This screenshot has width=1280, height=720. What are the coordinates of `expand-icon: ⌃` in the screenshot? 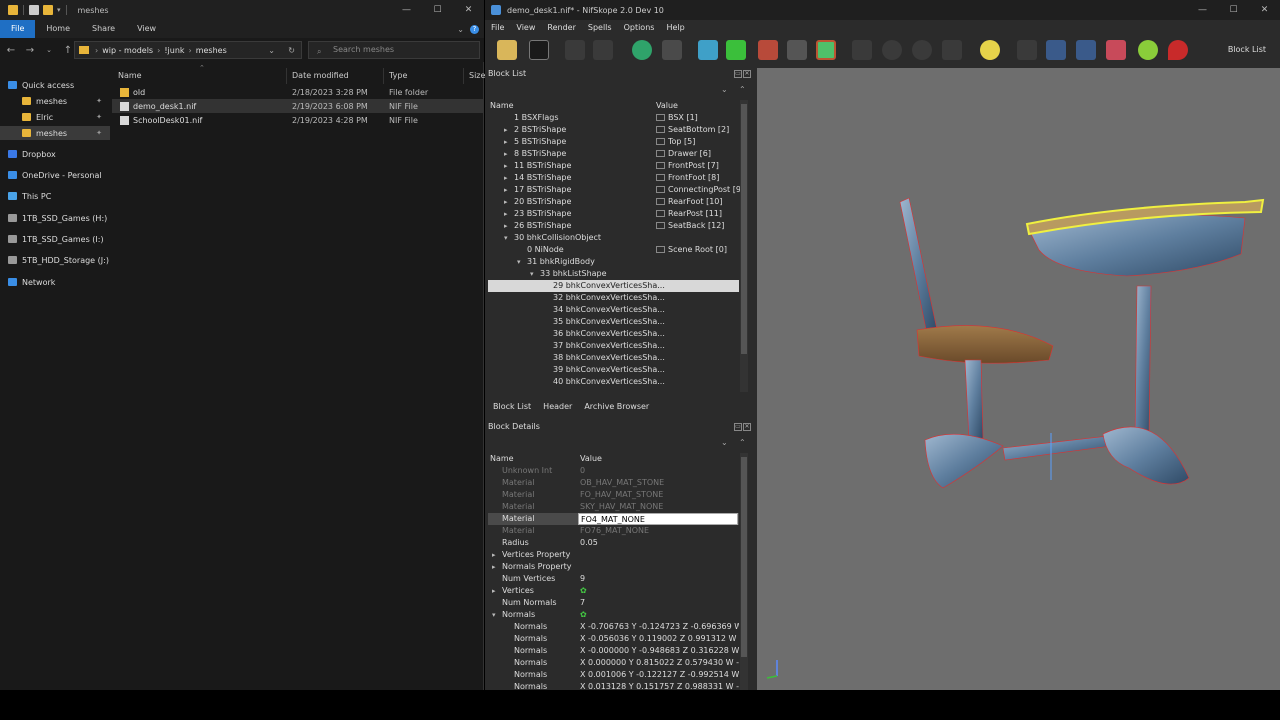 It's located at (742, 89).